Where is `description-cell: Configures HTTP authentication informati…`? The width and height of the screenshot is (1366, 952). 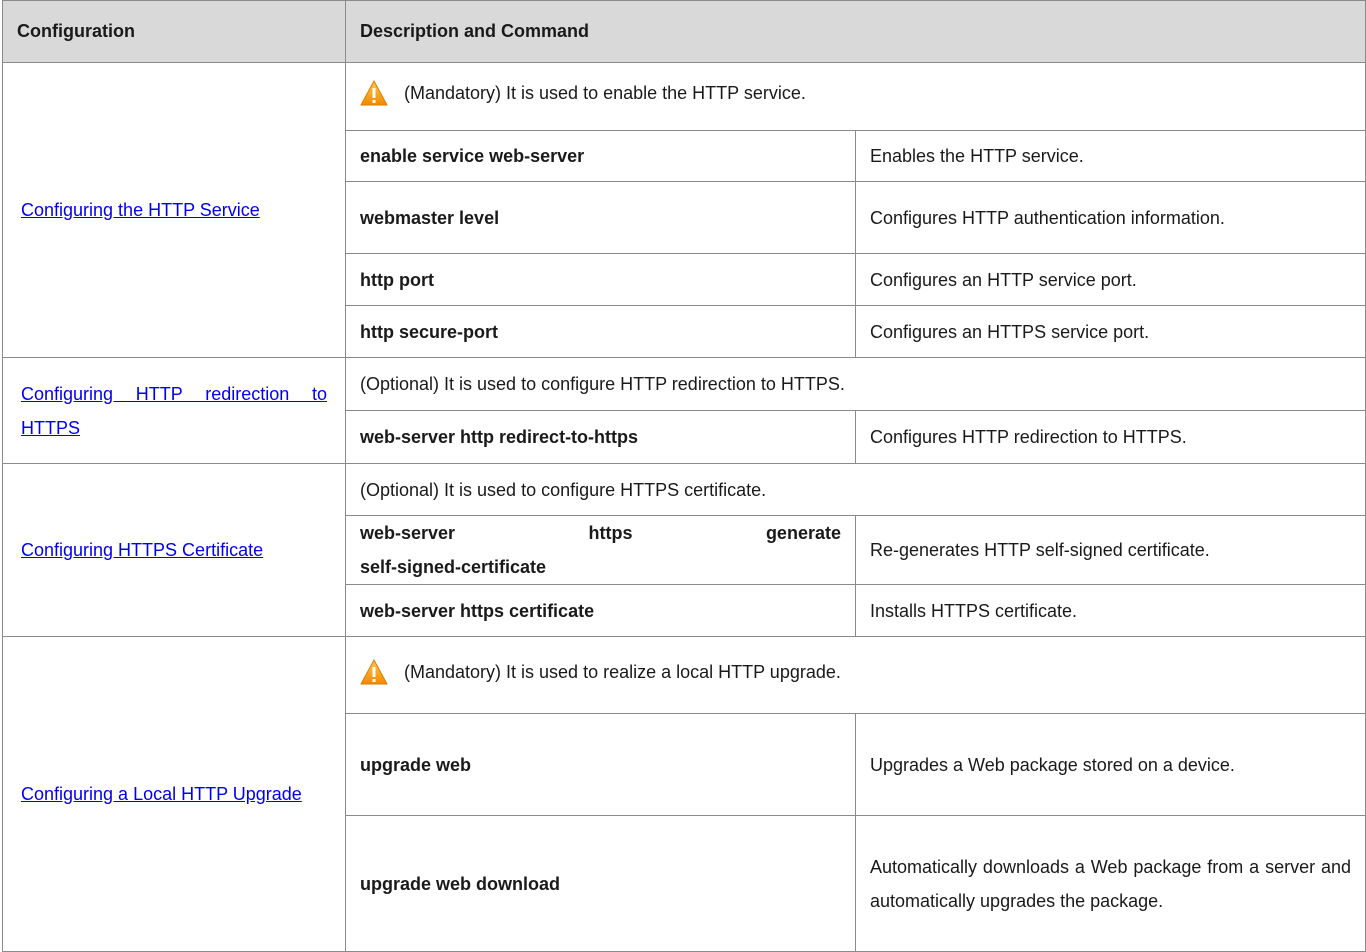 description-cell: Configures HTTP authentication informati… is located at coordinates (1110, 217).